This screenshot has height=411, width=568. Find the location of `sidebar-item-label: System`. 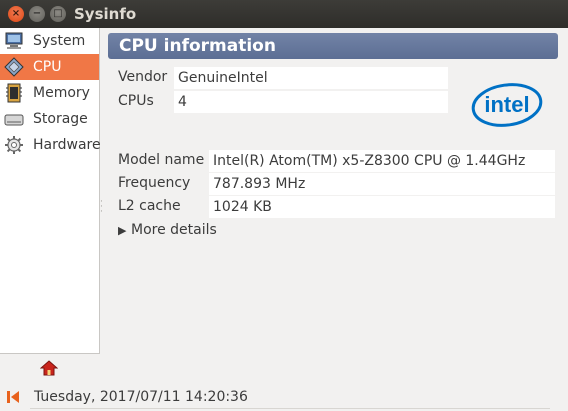

sidebar-item-label: System is located at coordinates (59, 41).